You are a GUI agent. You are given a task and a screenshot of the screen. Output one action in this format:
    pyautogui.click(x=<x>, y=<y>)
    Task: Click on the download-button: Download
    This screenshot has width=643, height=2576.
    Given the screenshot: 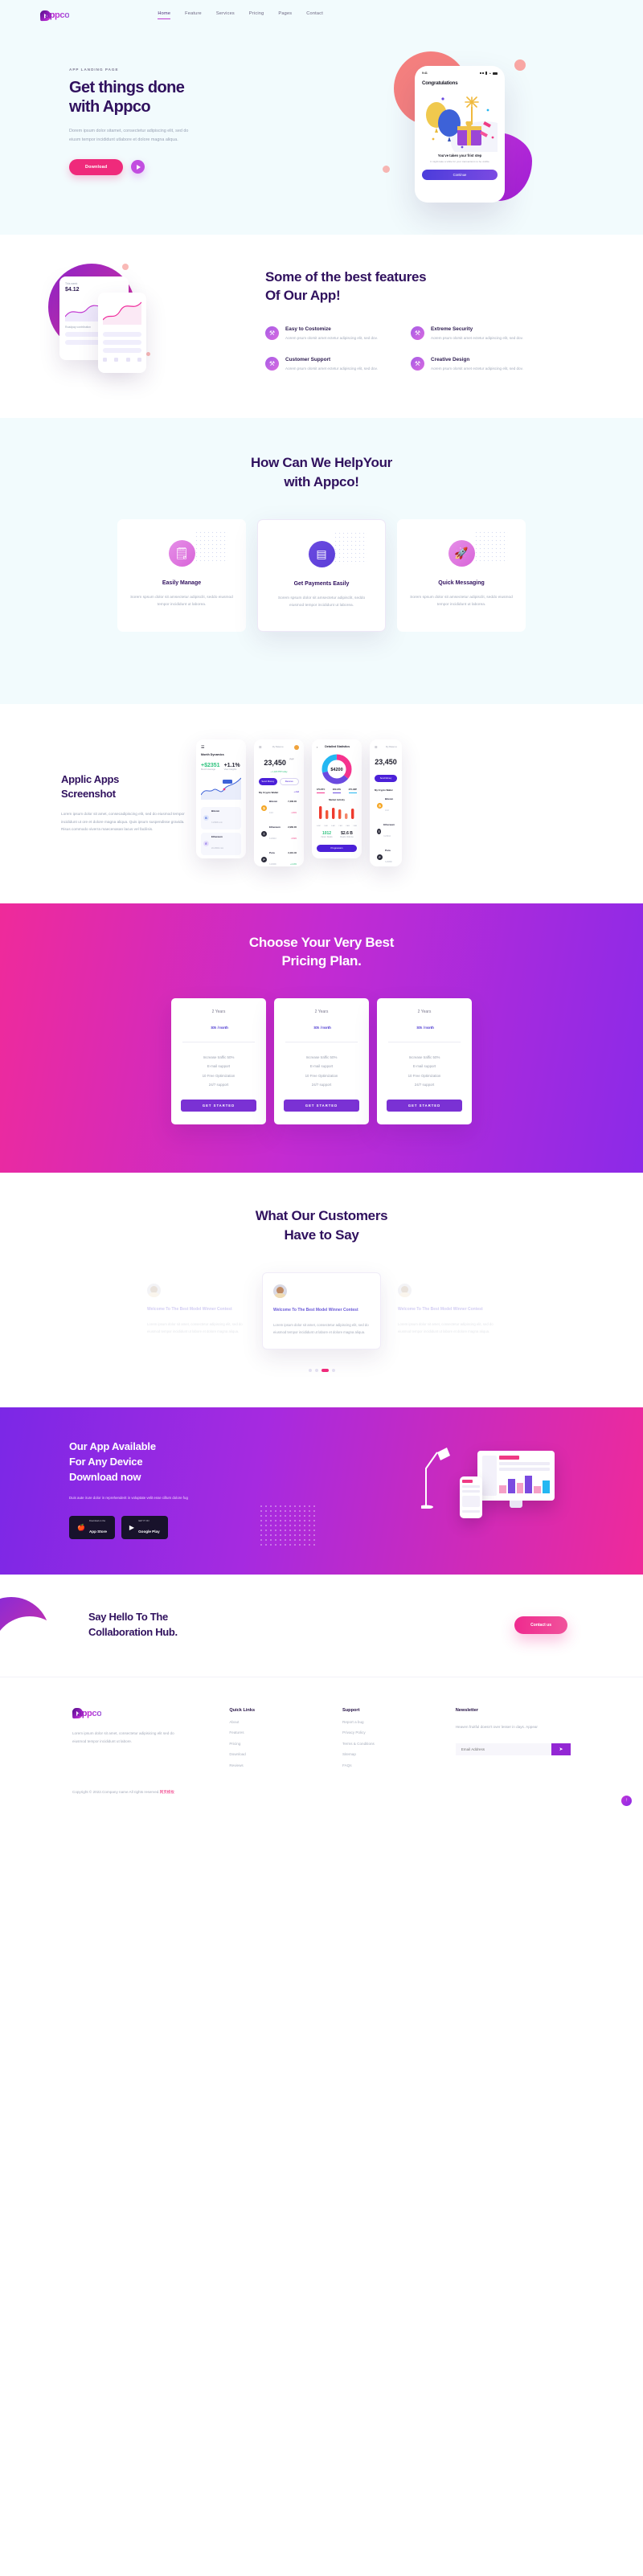 What is the action you would take?
    pyautogui.click(x=96, y=166)
    